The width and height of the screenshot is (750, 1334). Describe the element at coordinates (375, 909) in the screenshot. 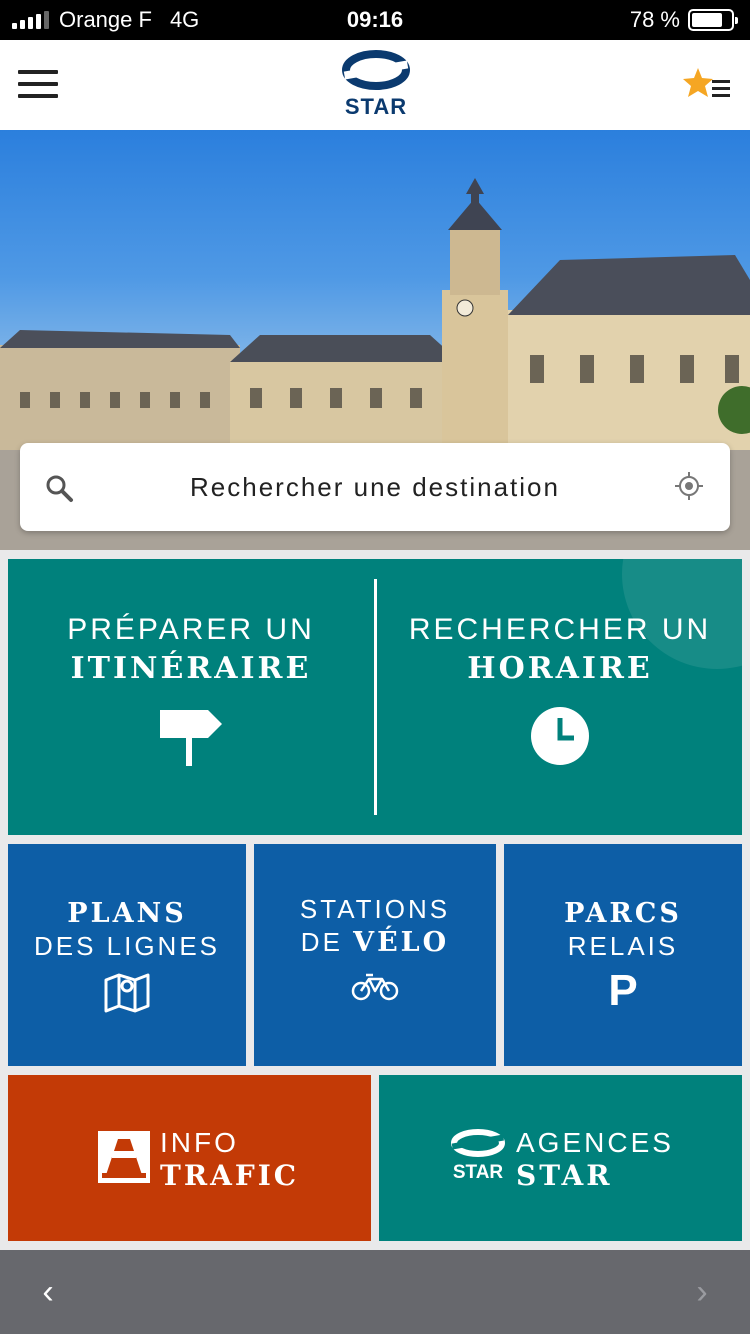

I see `velo-line1: STATIONS` at that location.